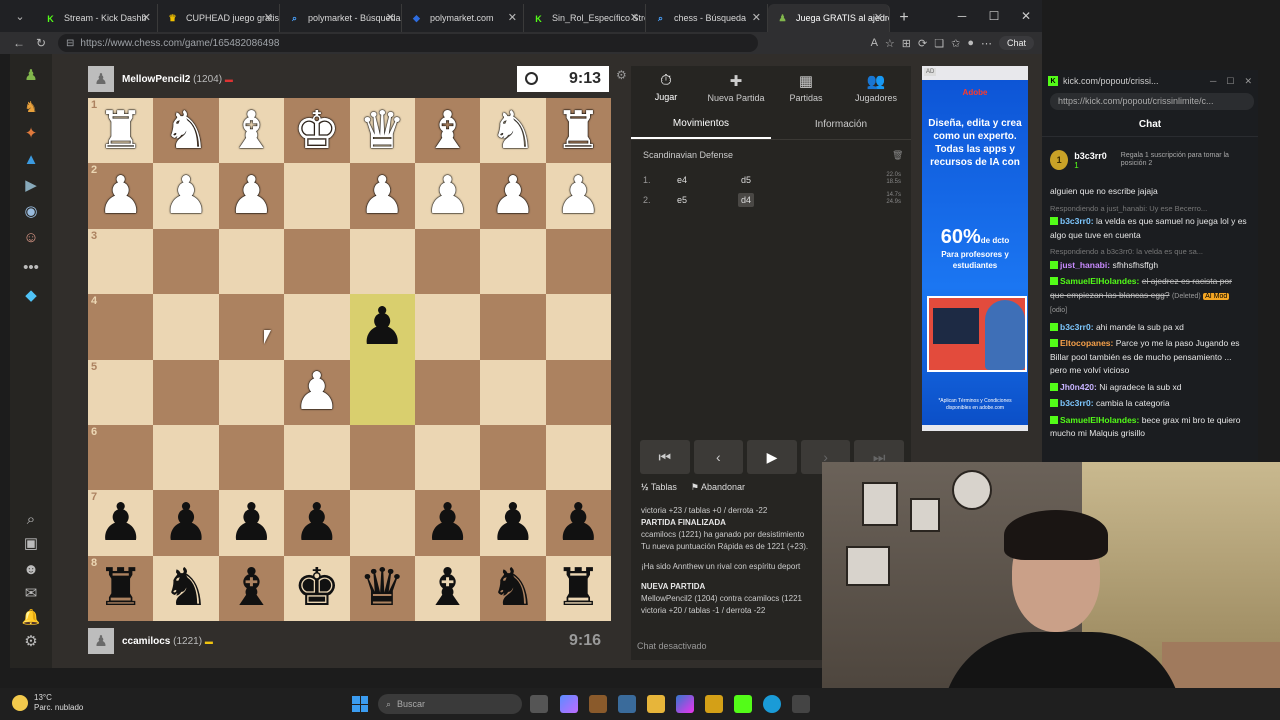 Image resolution: width=1280 pixels, height=720 pixels. I want to click on puzzles-icon: ✦, so click(31, 134).